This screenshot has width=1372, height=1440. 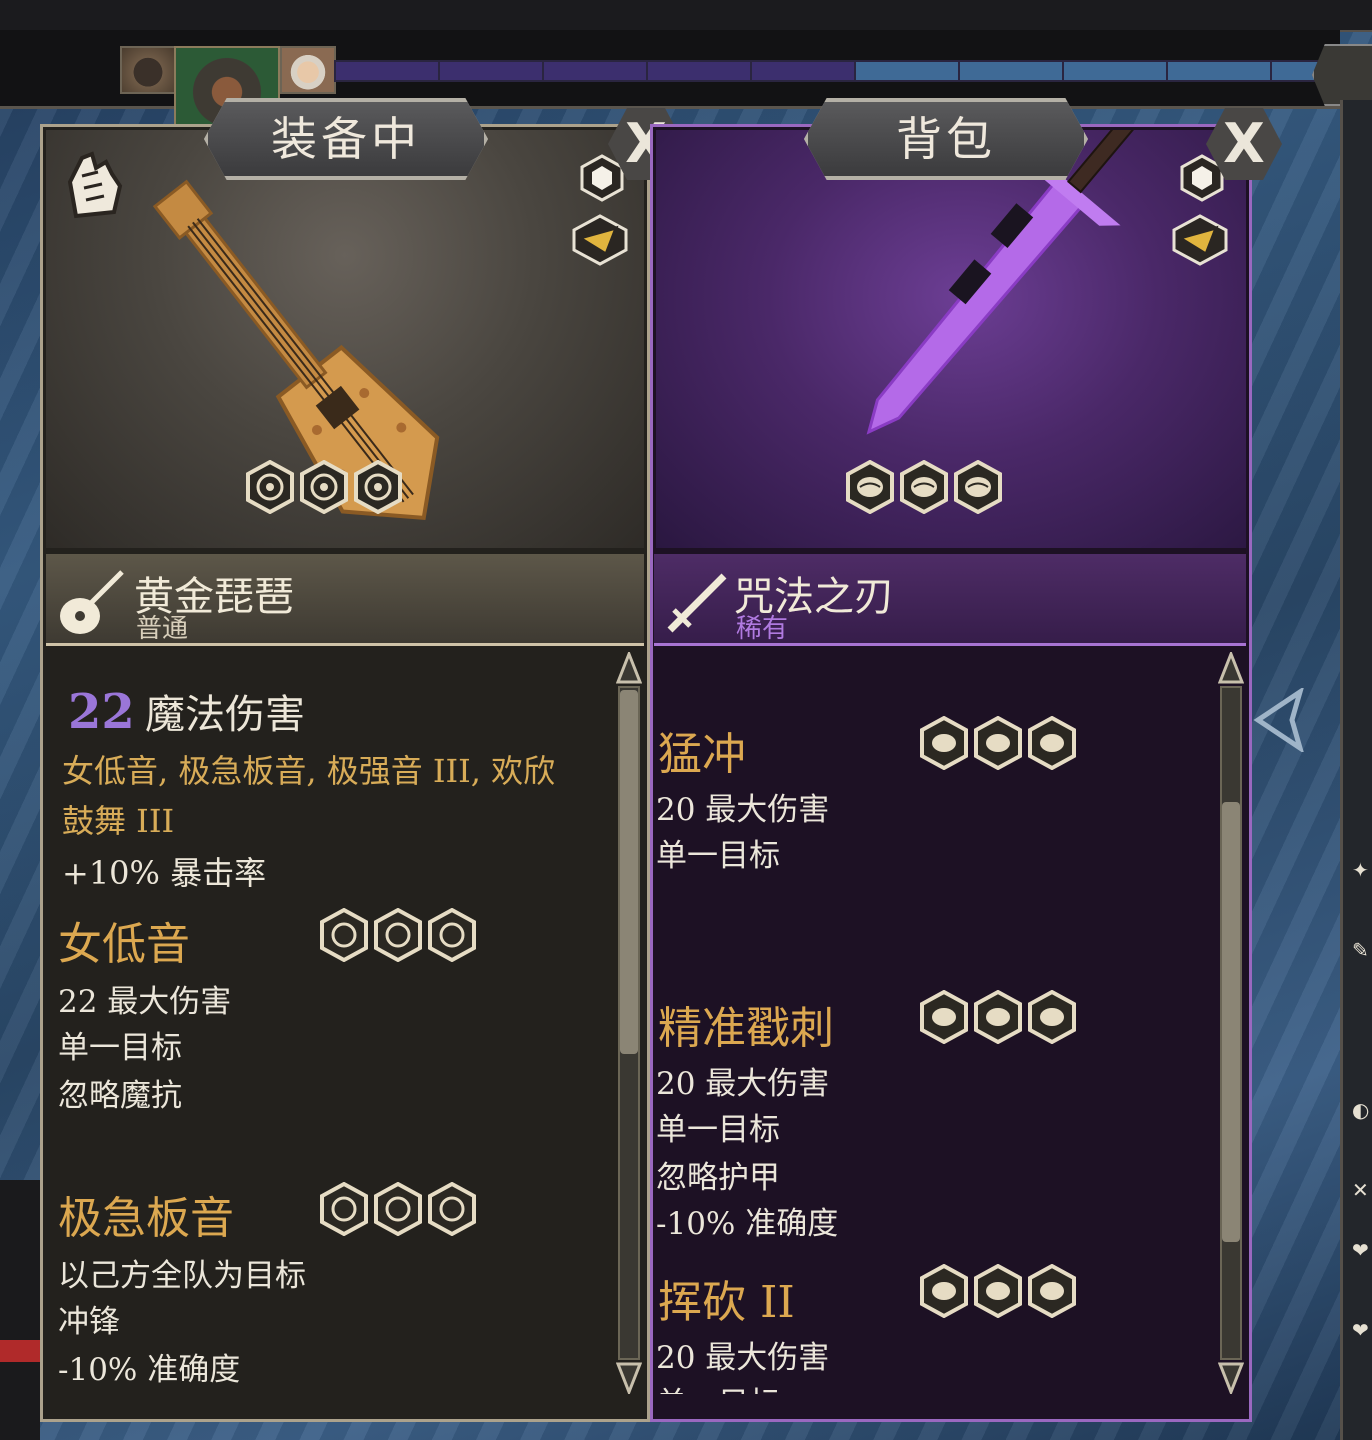 I want to click on top-bar, so click(x=686, y=16).